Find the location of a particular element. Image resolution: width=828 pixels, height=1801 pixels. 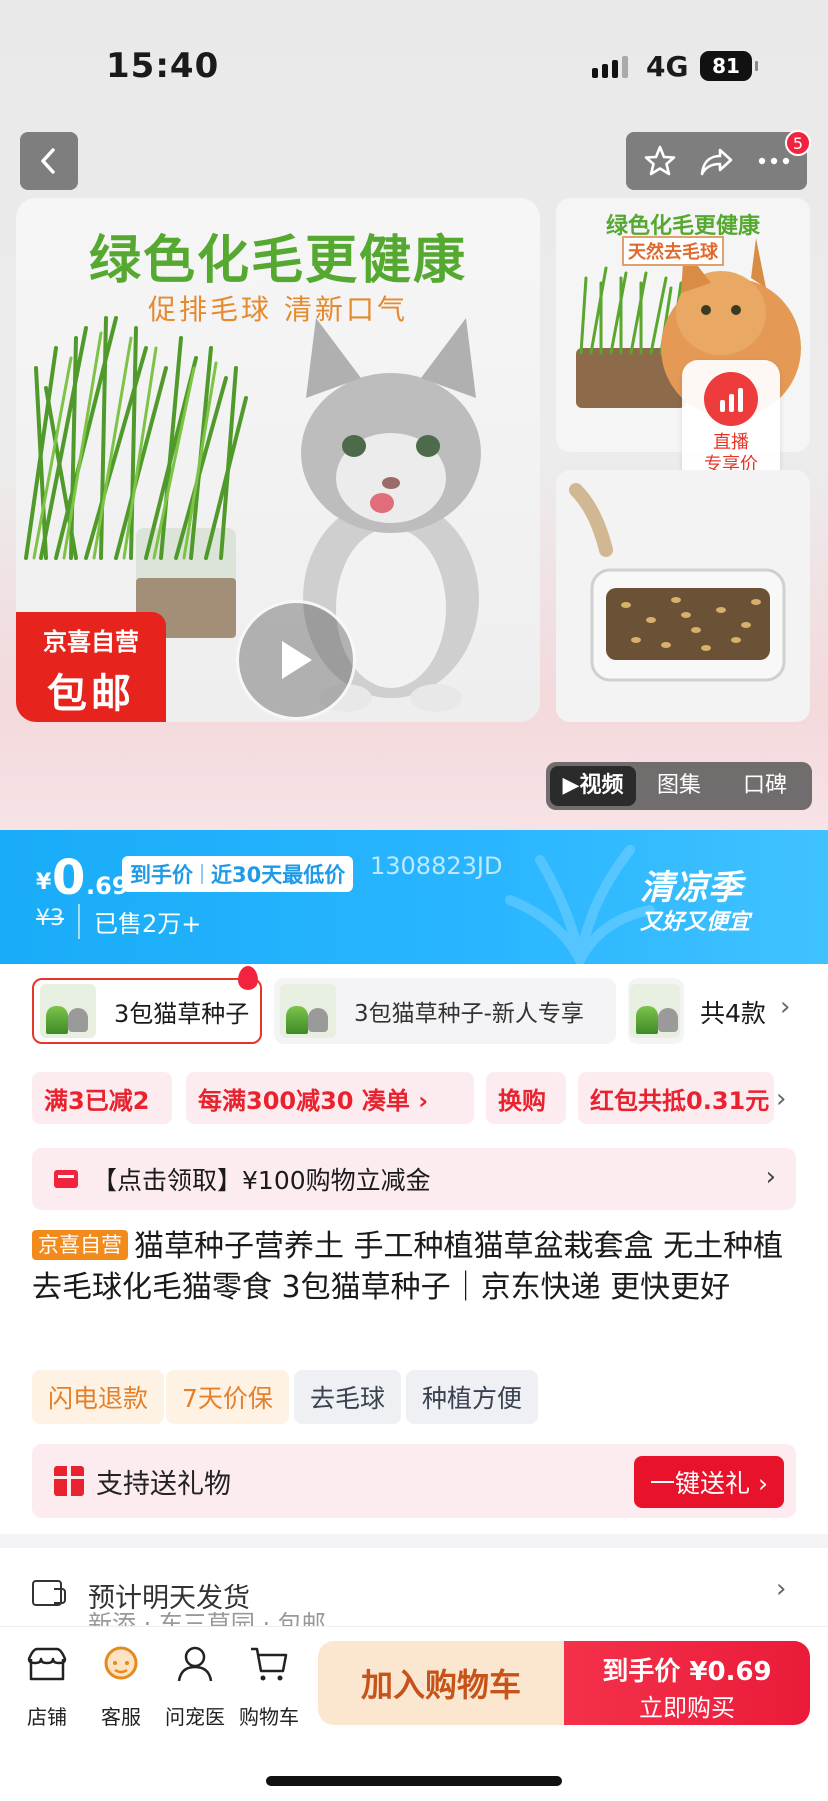

self-operated-tag: 京喜自营 is located at coordinates (80, 1245).